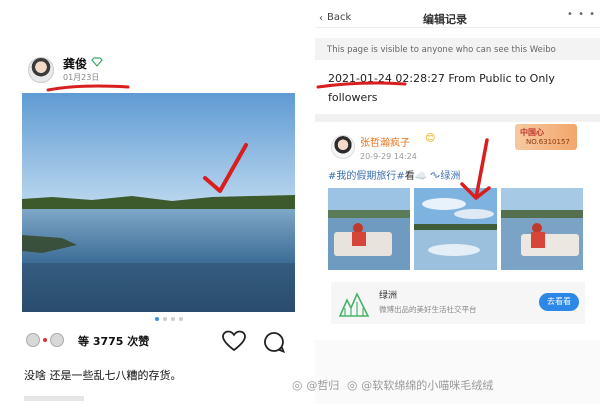 This screenshot has height=404, width=600. Describe the element at coordinates (559, 302) in the screenshot. I see `go-look-button: 去看看` at that location.